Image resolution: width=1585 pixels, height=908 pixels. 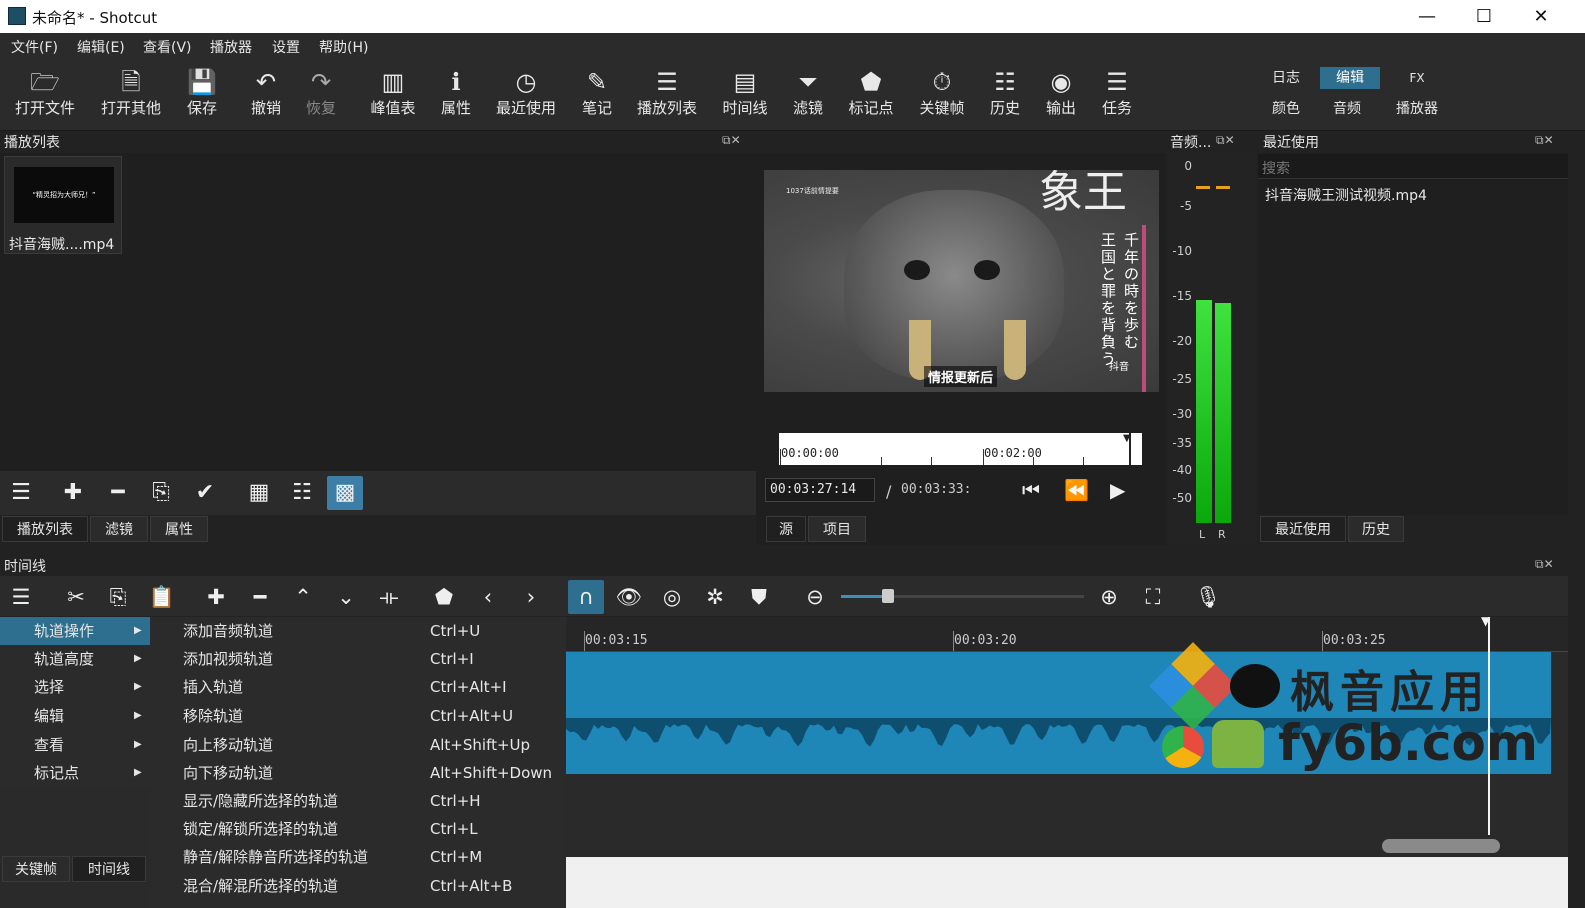 What do you see at coordinates (75, 745) in the screenshot?
I see `menu-view-sub: 查看 ▶` at bounding box center [75, 745].